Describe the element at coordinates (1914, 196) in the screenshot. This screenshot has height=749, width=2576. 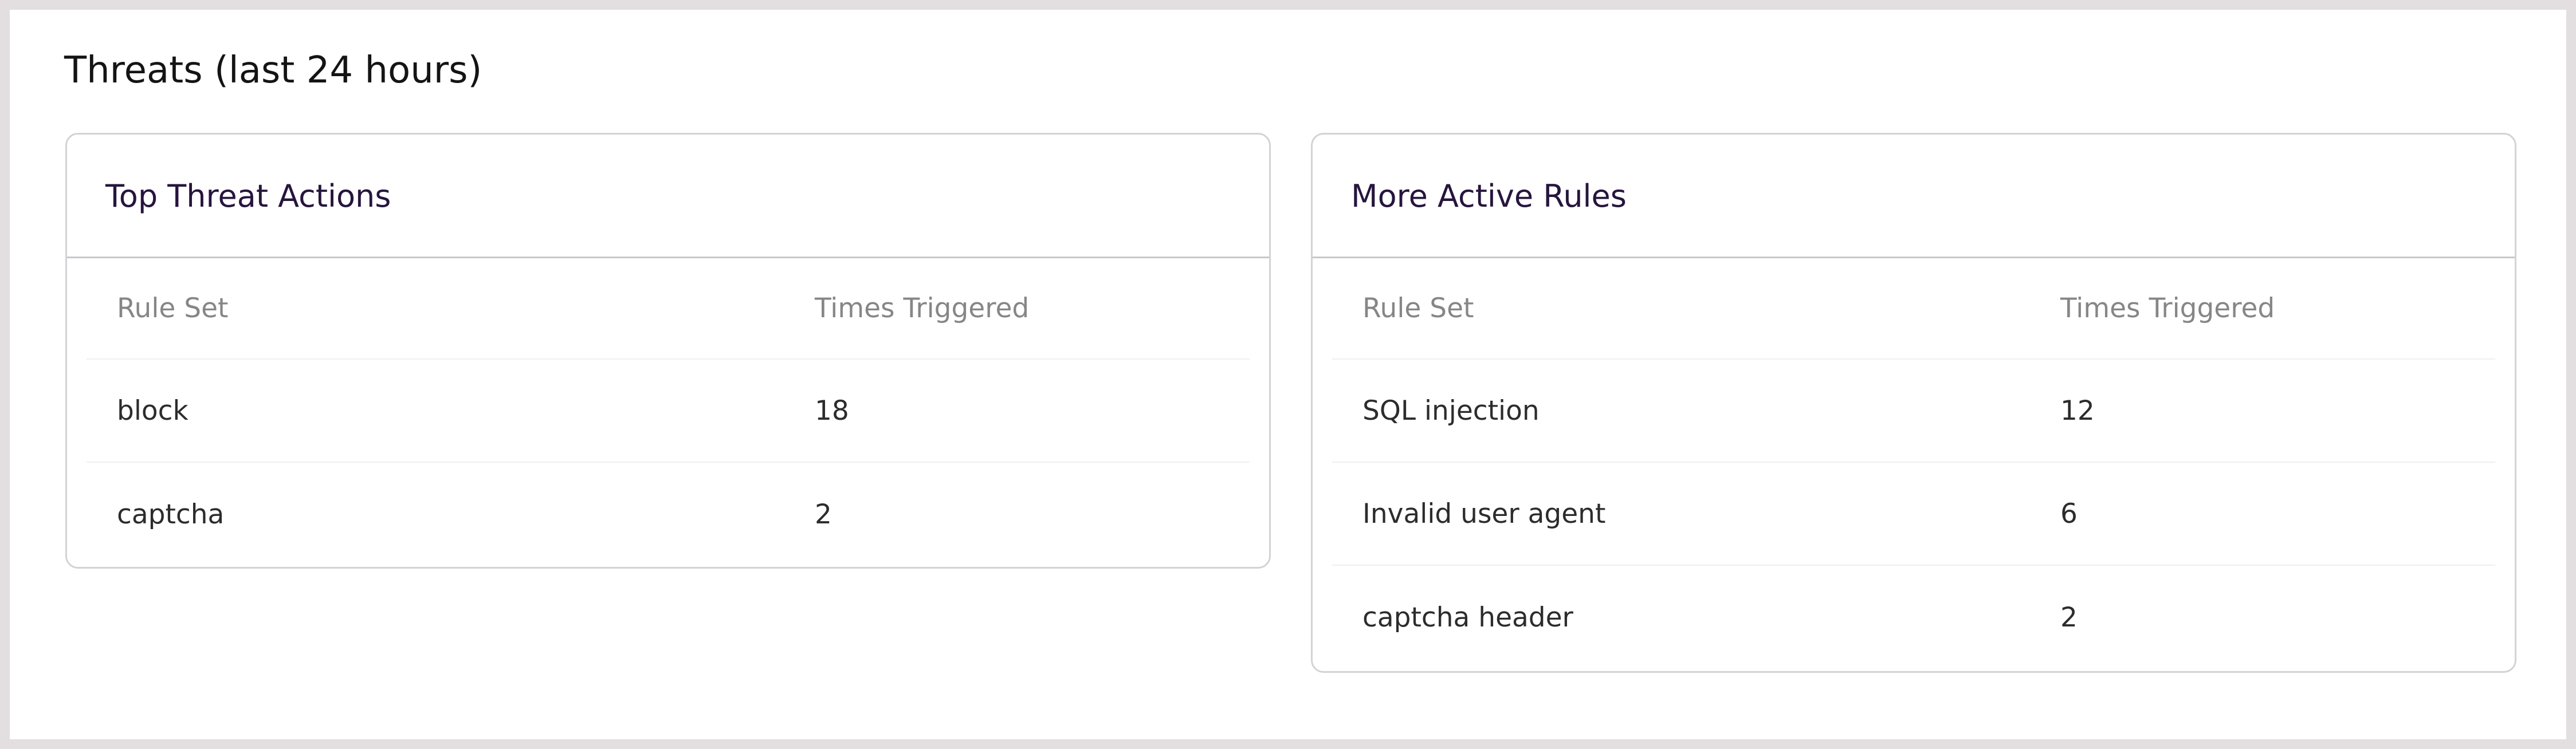
I see `card-header: More Active Rules` at that location.